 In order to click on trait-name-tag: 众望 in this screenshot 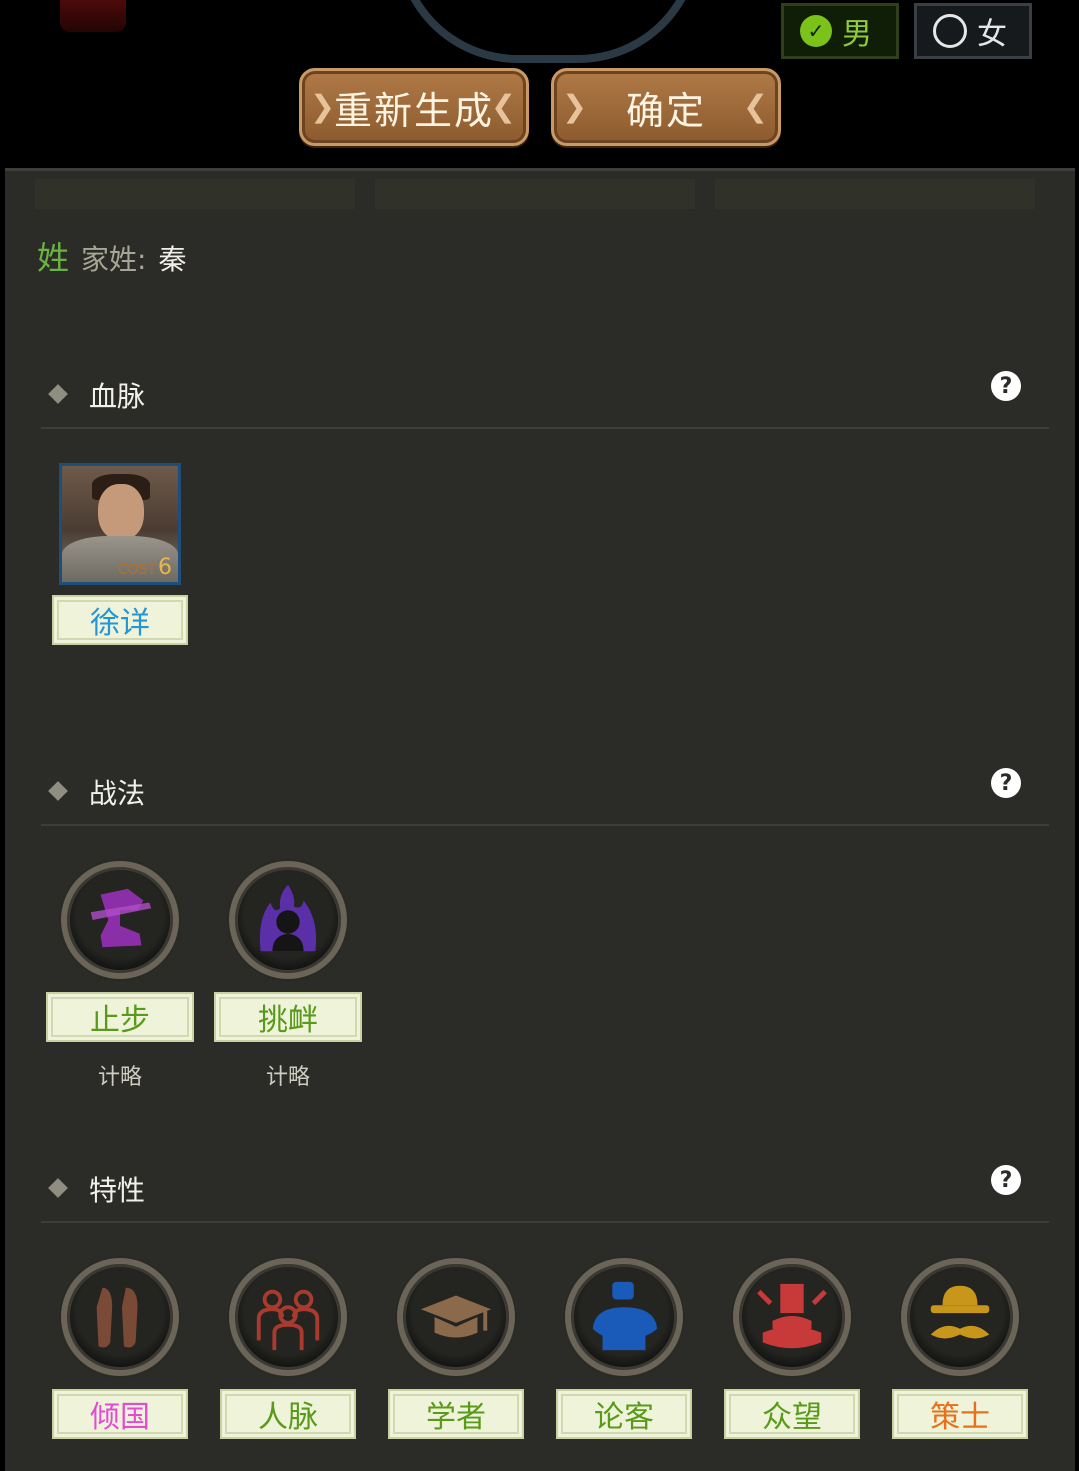, I will do `click(792, 1414)`.